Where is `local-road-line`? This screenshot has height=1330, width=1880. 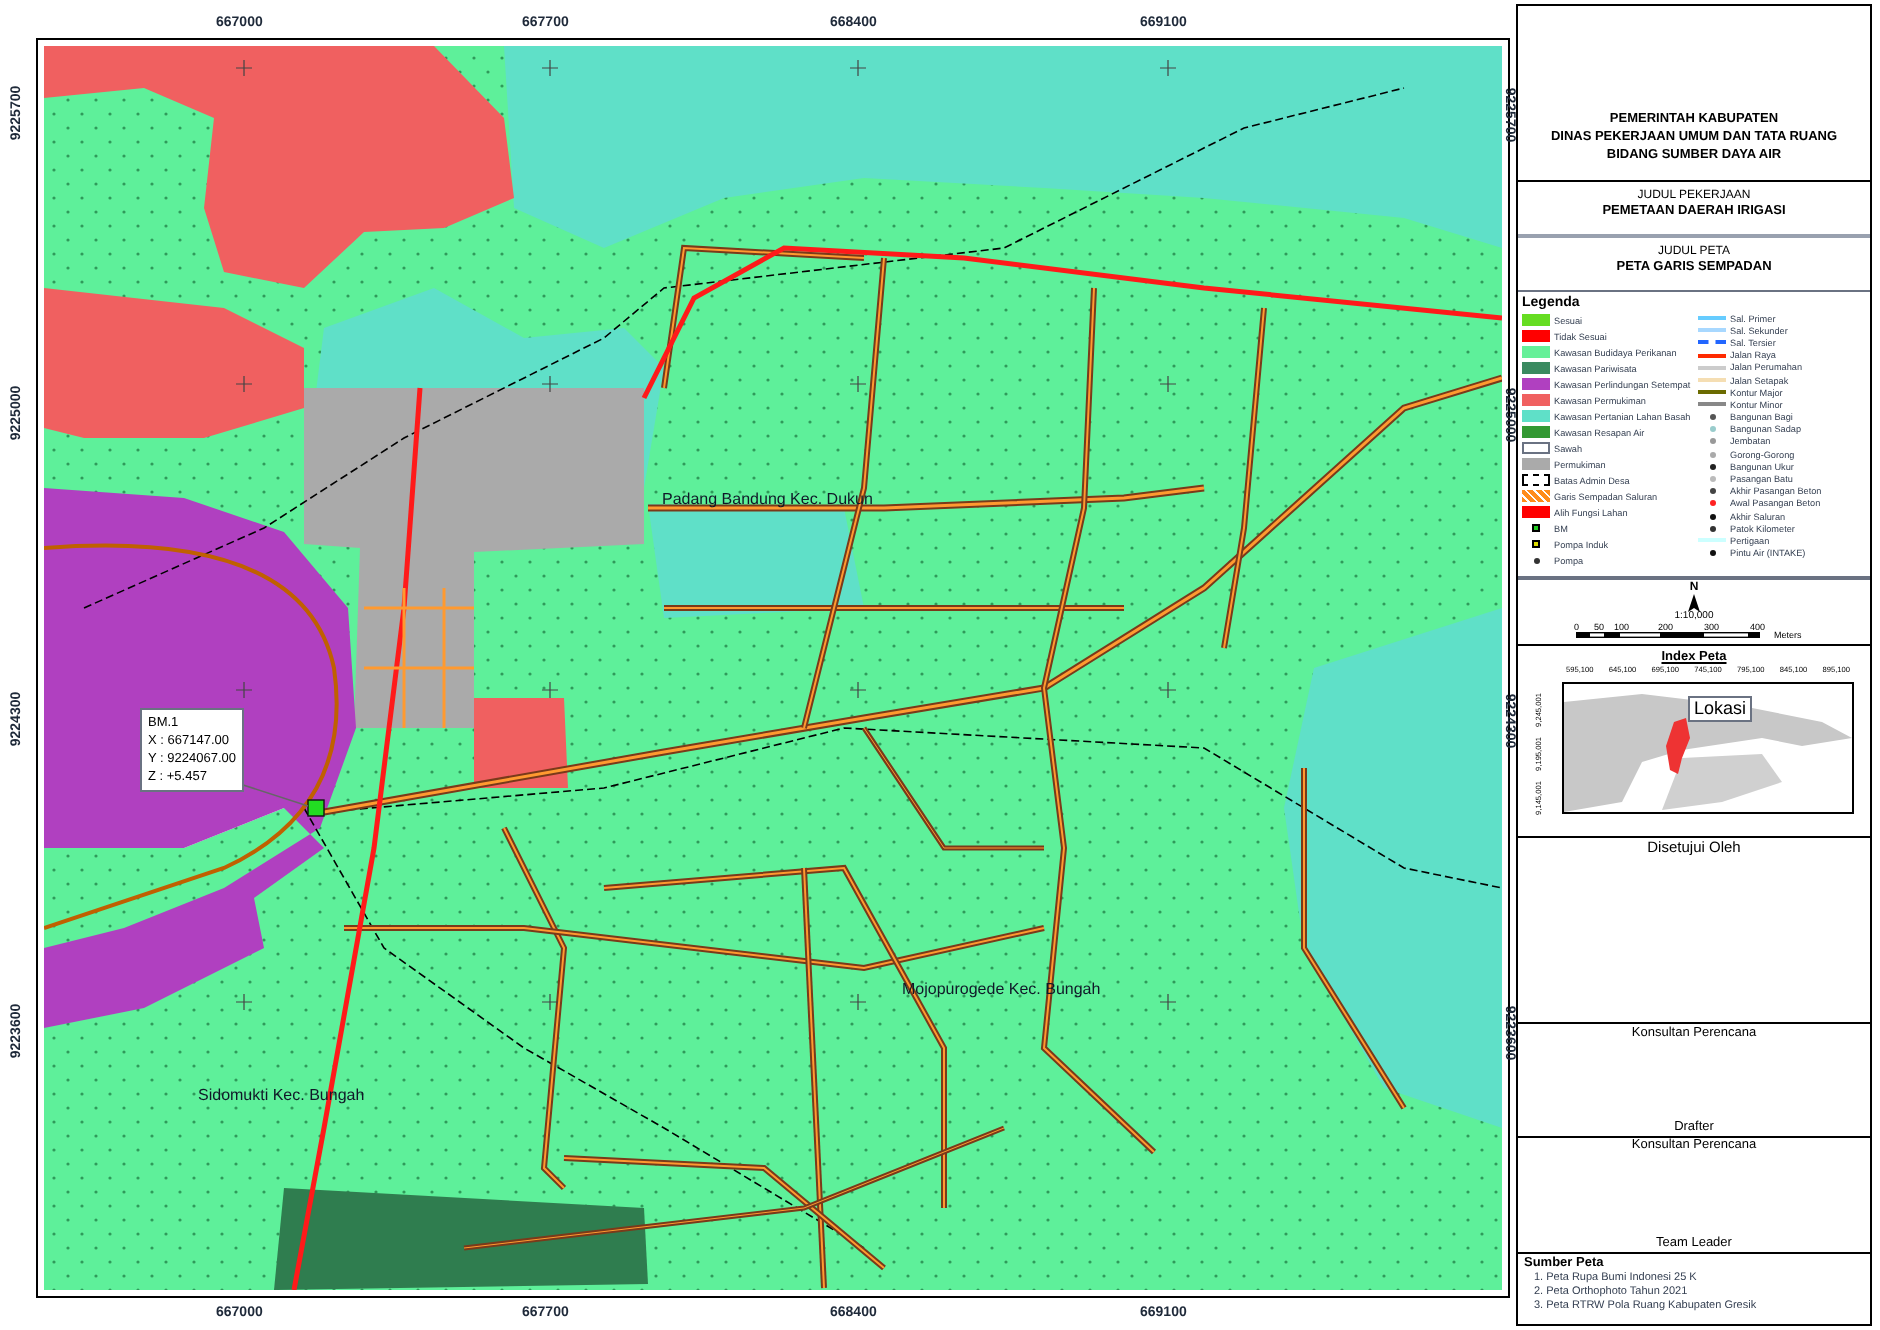 local-road-line is located at coordinates (419, 658).